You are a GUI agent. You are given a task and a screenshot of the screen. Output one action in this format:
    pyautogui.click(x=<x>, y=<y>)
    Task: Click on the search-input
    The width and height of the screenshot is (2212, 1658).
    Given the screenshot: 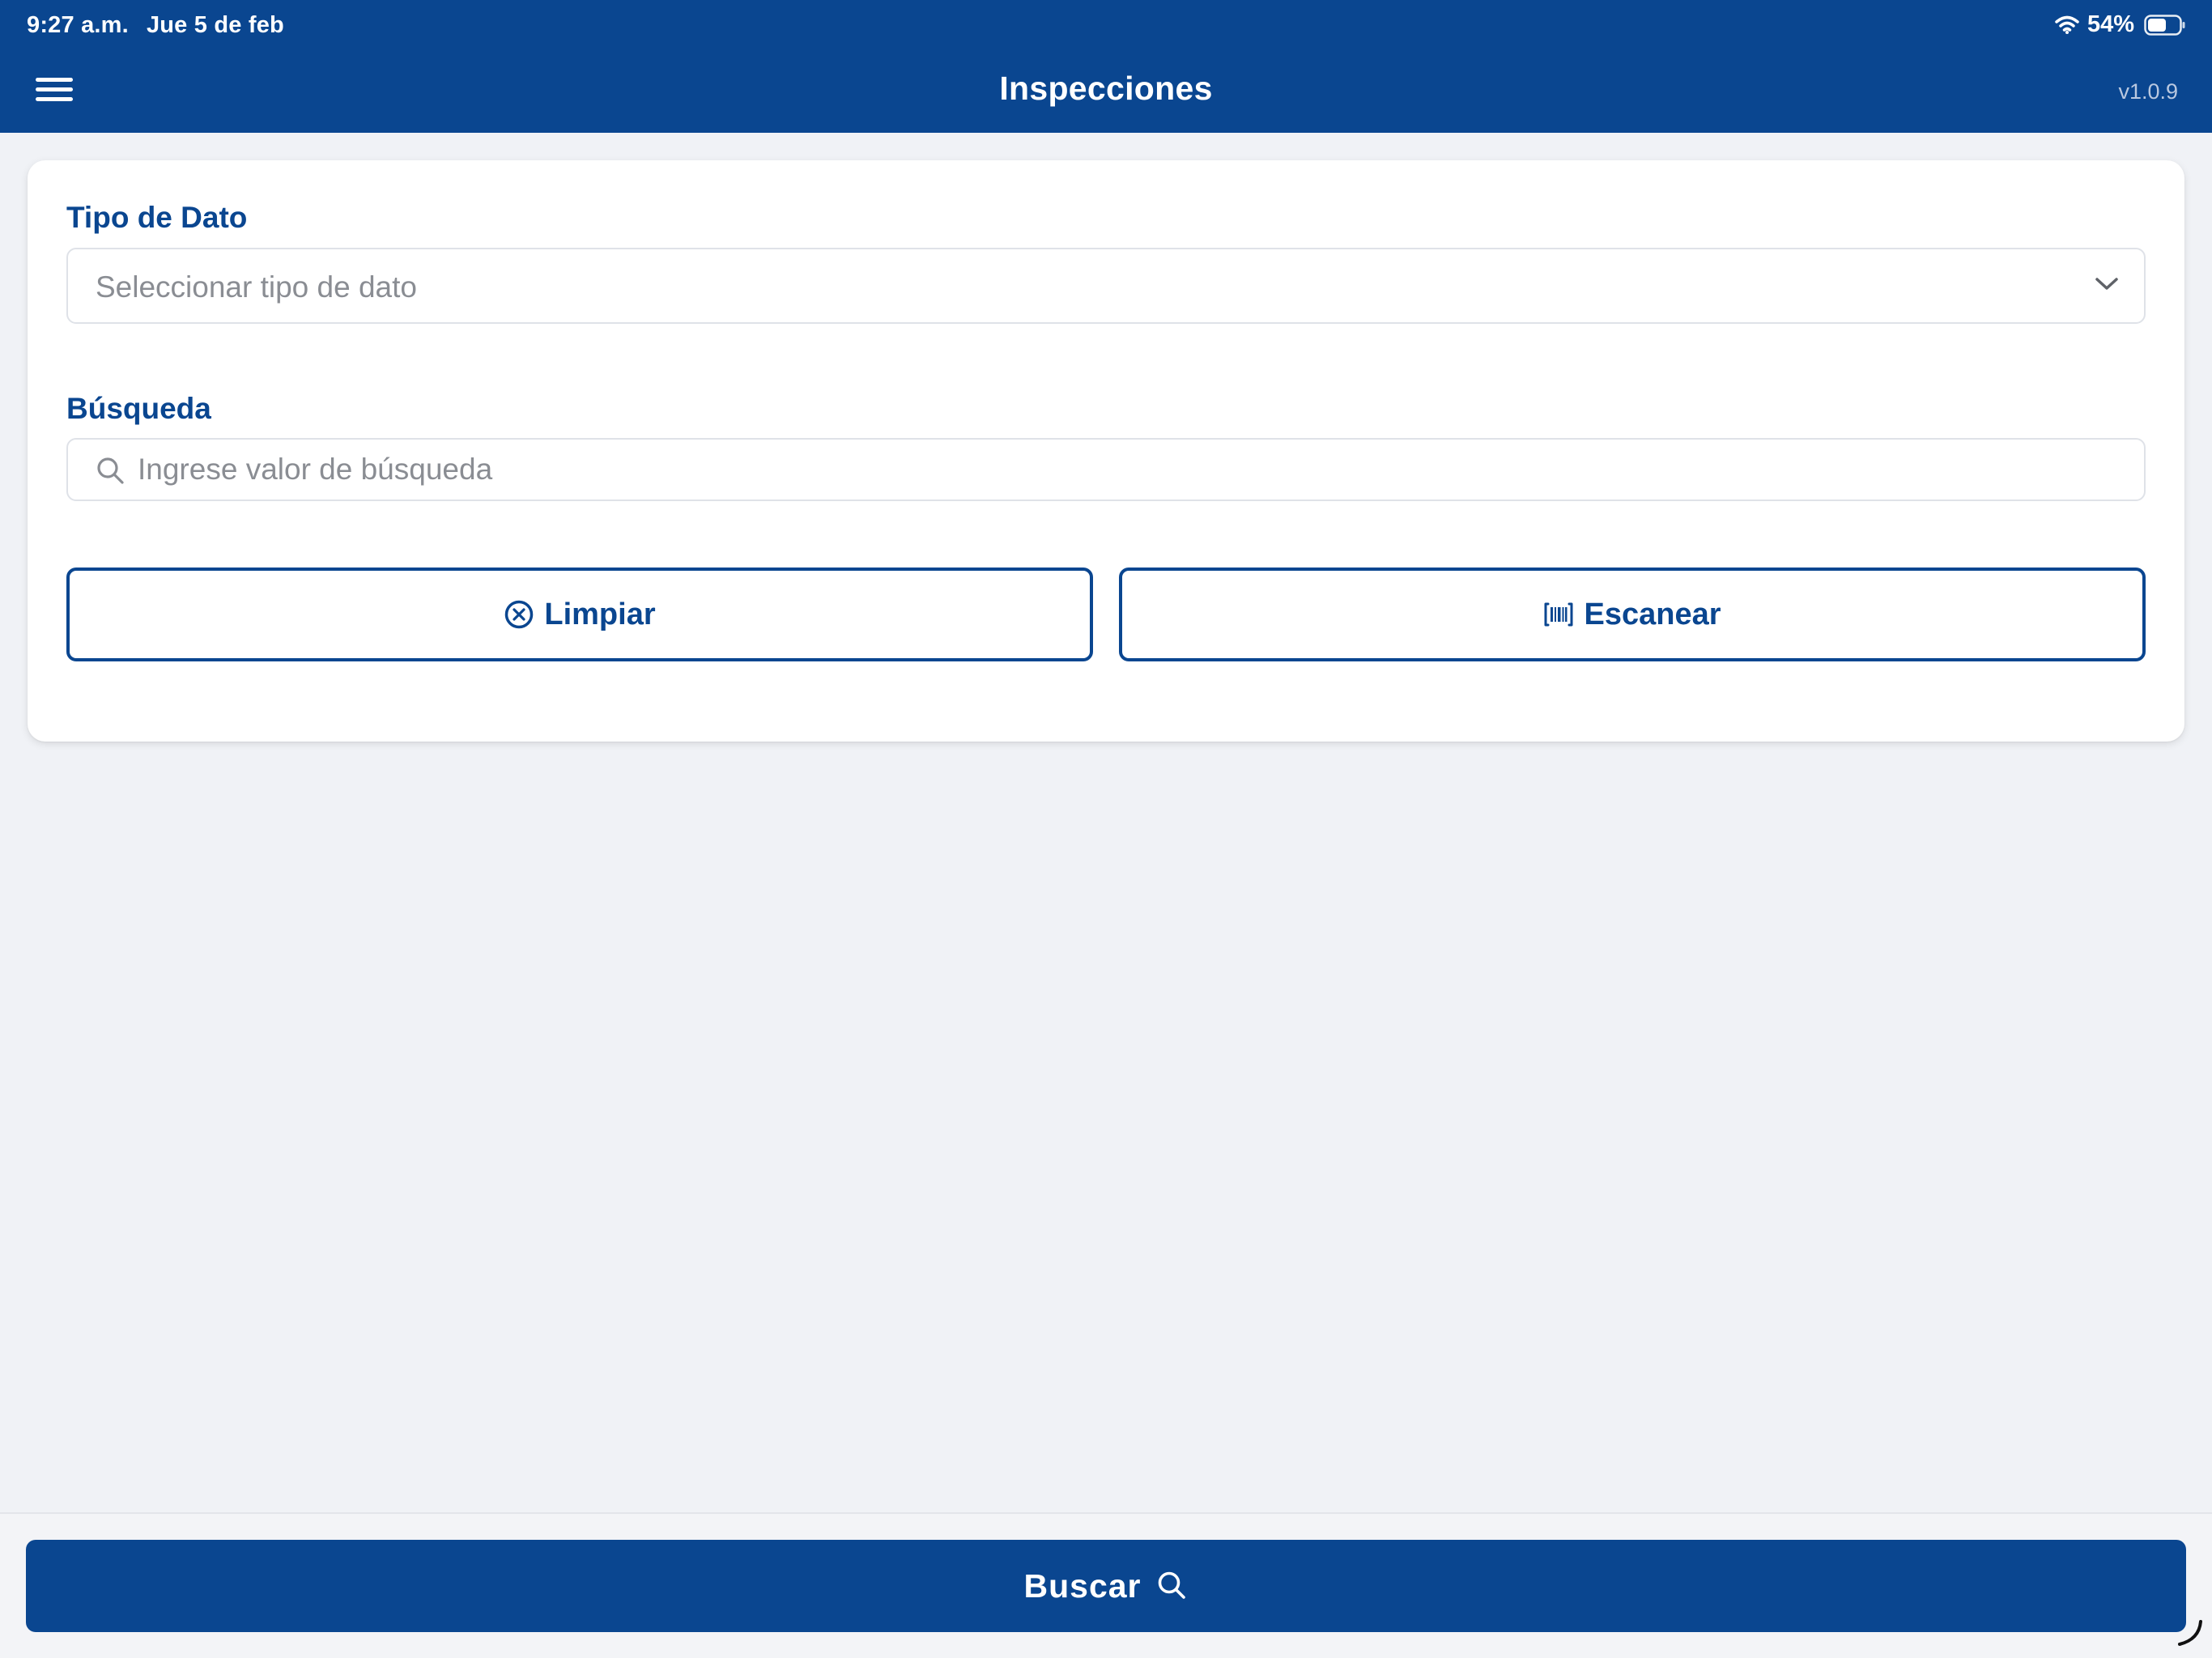 What is the action you would take?
    pyautogui.click(x=1126, y=469)
    